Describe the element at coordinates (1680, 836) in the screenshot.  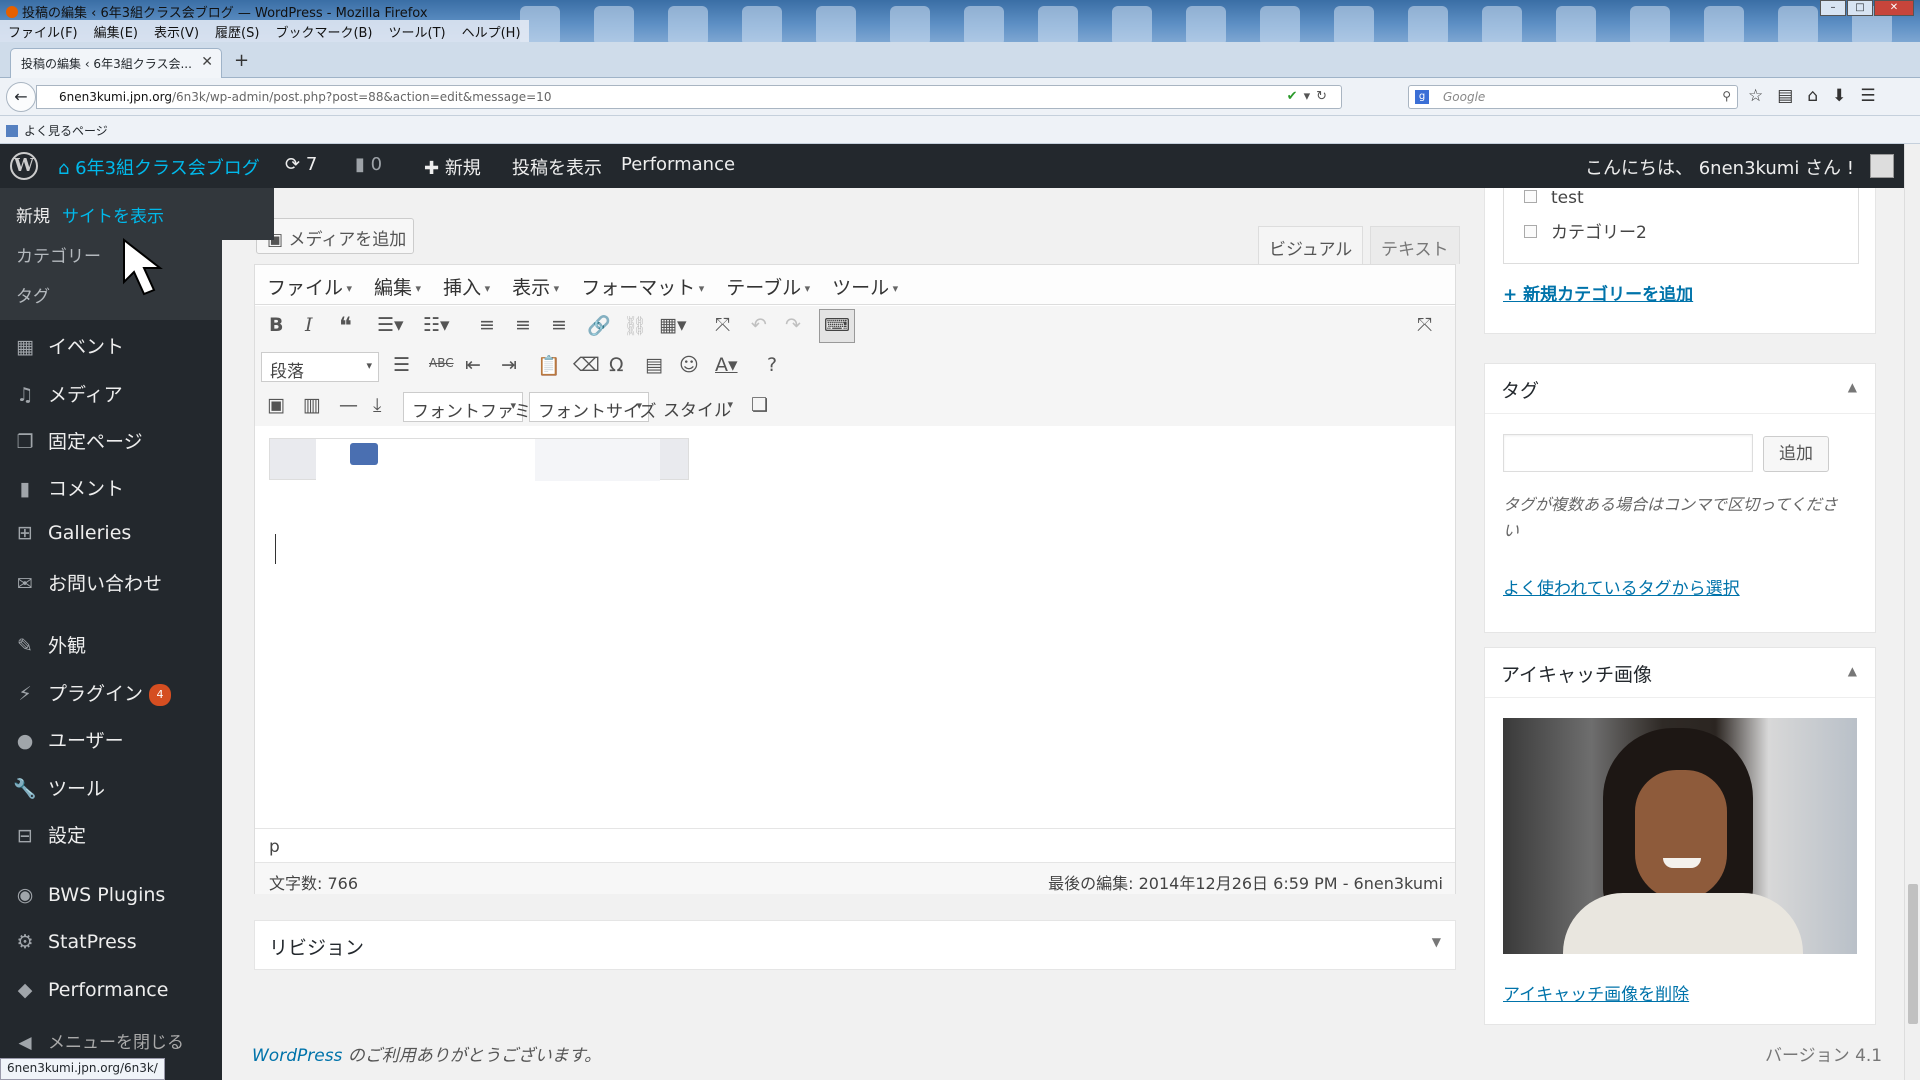
I see `featured-image-photo` at that location.